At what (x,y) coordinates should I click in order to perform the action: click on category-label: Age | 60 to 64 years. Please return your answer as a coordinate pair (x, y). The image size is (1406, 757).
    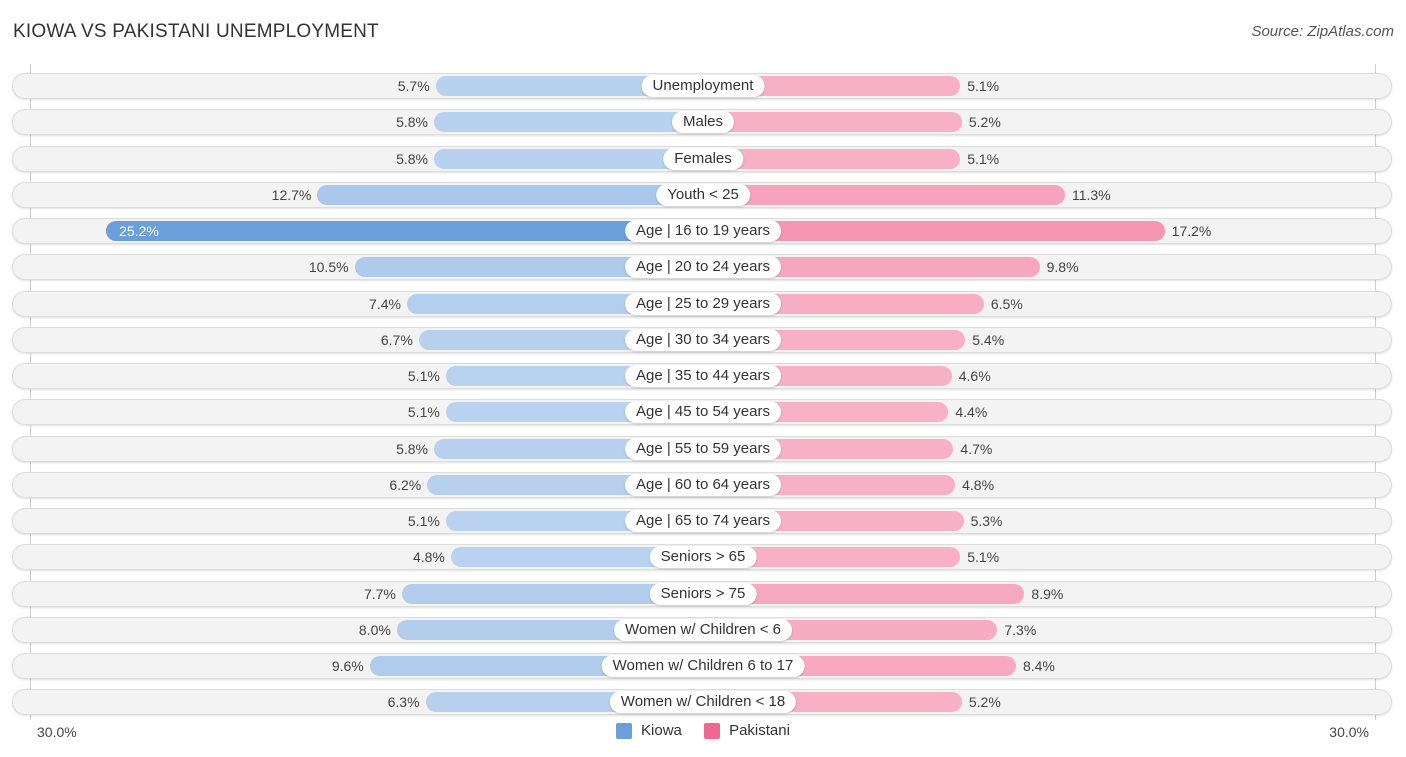
    Looking at the image, I should click on (703, 484).